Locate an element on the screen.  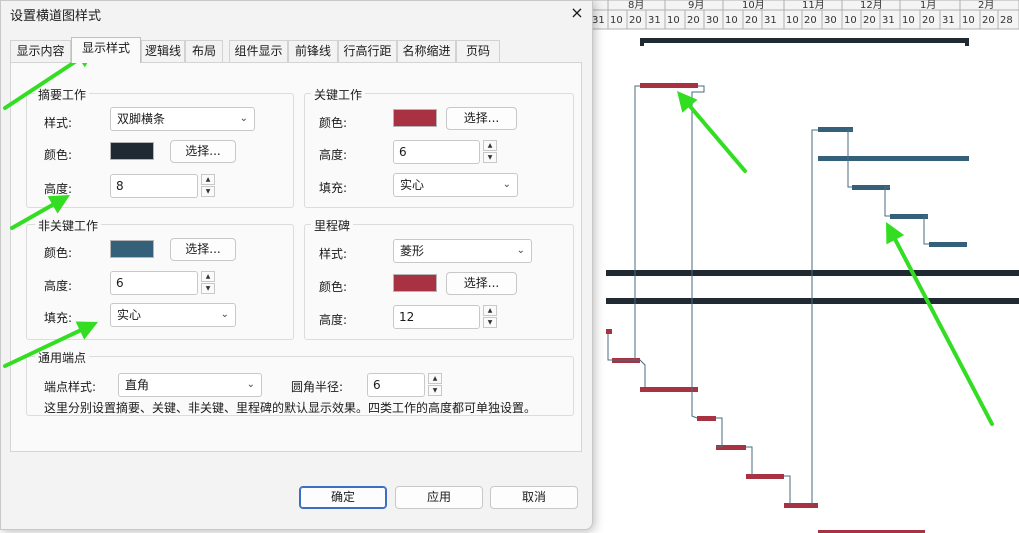
close-icon: × is located at coordinates (577, 12).